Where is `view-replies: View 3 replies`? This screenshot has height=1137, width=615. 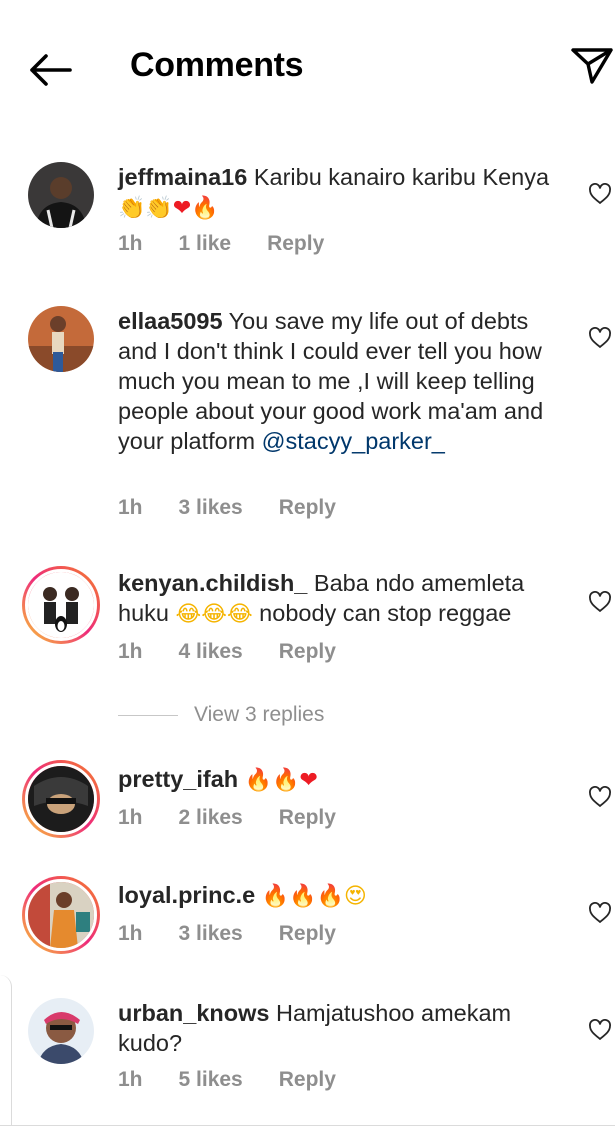
view-replies: View 3 replies is located at coordinates (221, 715).